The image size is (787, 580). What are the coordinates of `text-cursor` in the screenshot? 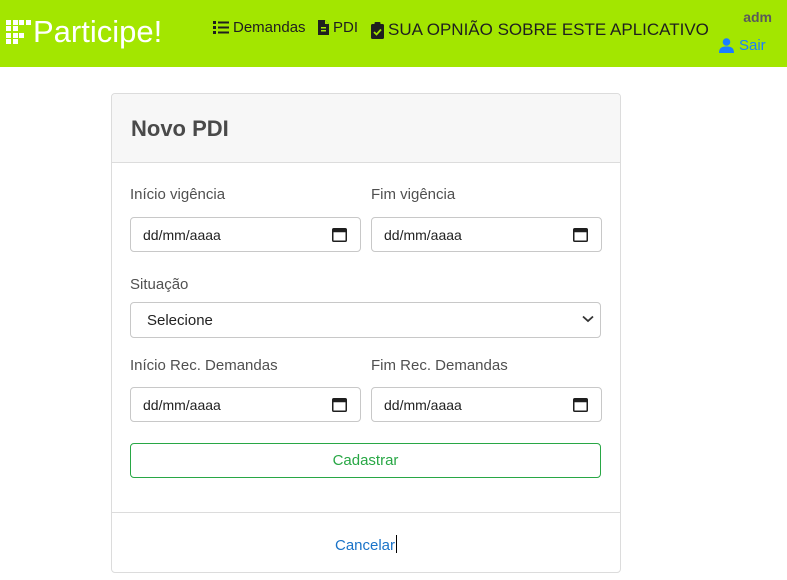 It's located at (397, 544).